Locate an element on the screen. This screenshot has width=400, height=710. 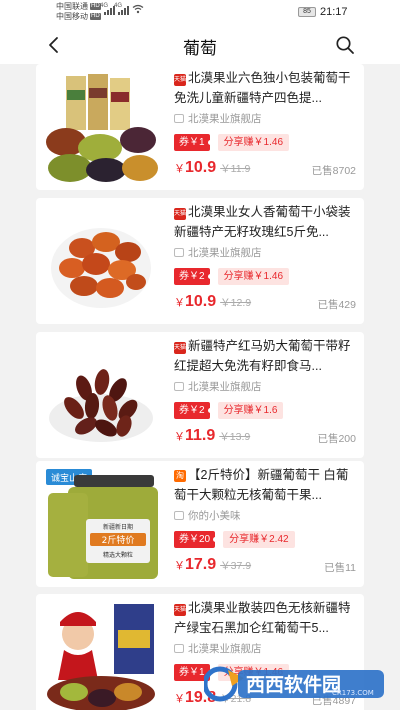
signal-icon-2: 4G is located at coordinates (123, 9).